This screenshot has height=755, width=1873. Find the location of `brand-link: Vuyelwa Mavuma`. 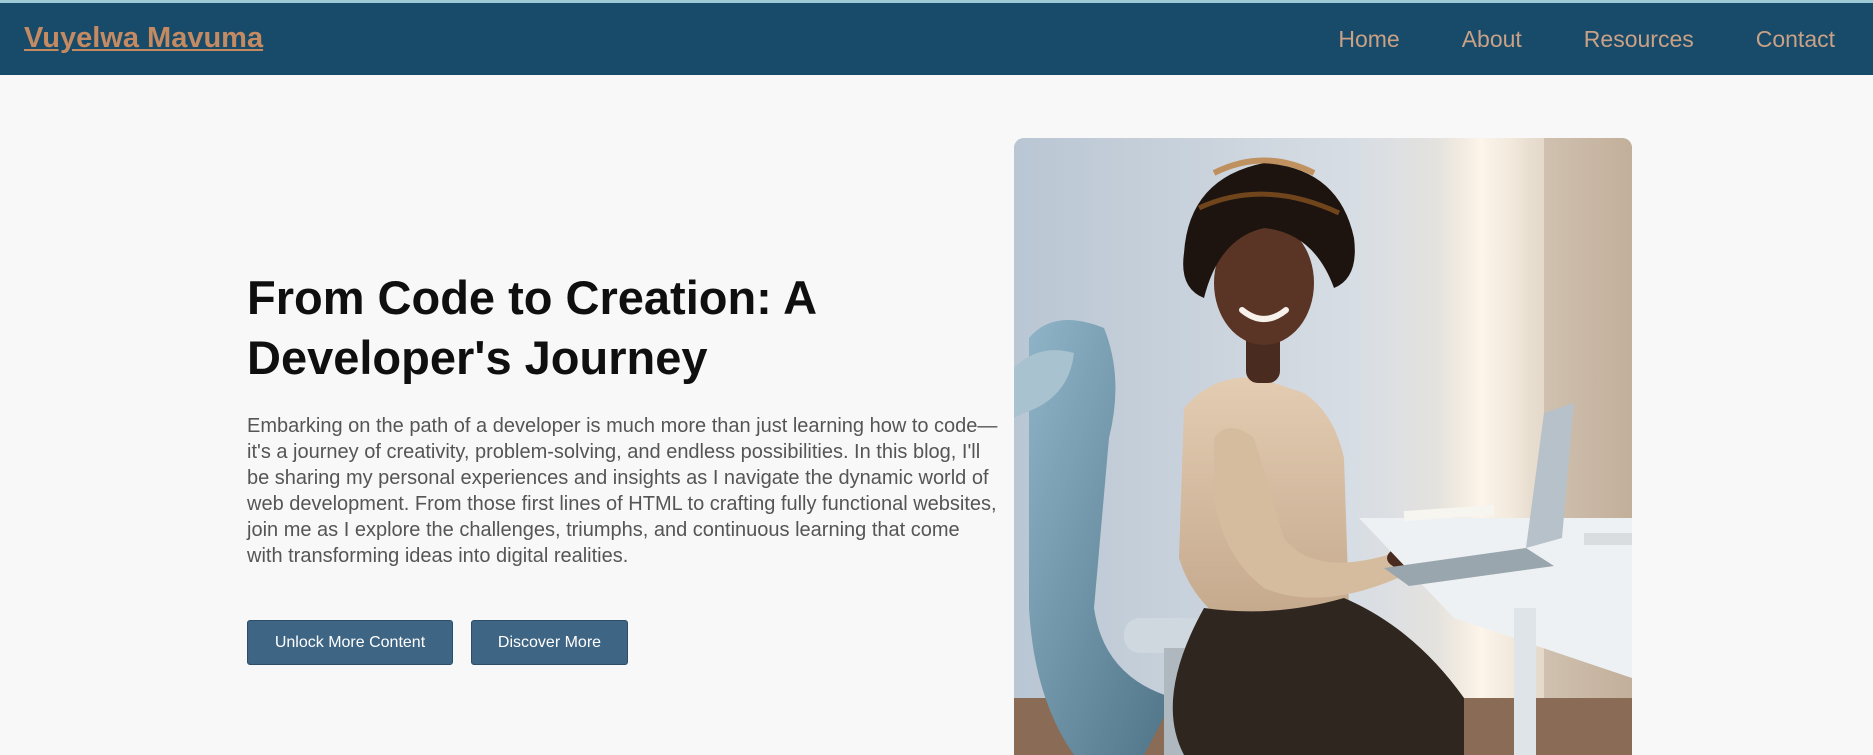

brand-link: Vuyelwa Mavuma is located at coordinates (143, 38).